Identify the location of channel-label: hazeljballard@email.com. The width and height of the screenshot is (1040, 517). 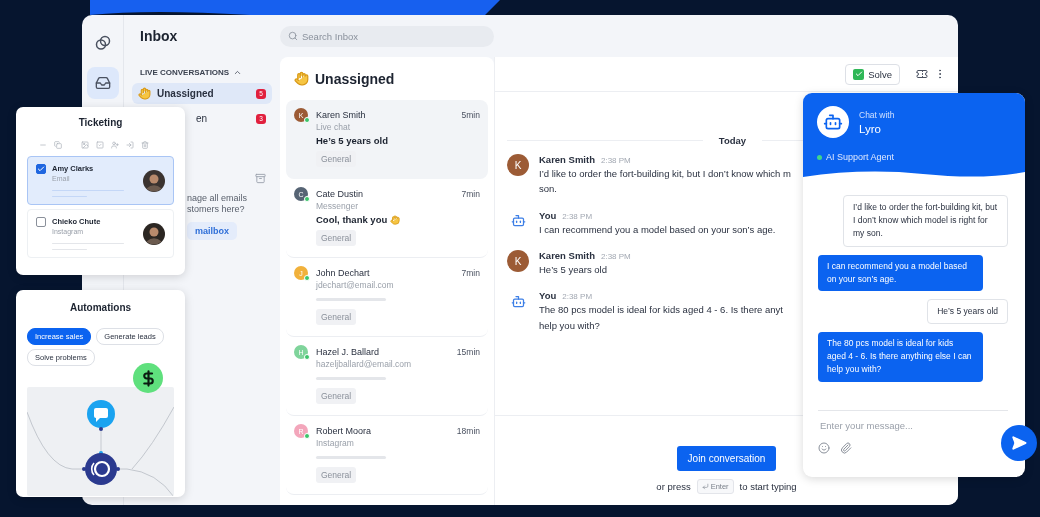
(364, 364).